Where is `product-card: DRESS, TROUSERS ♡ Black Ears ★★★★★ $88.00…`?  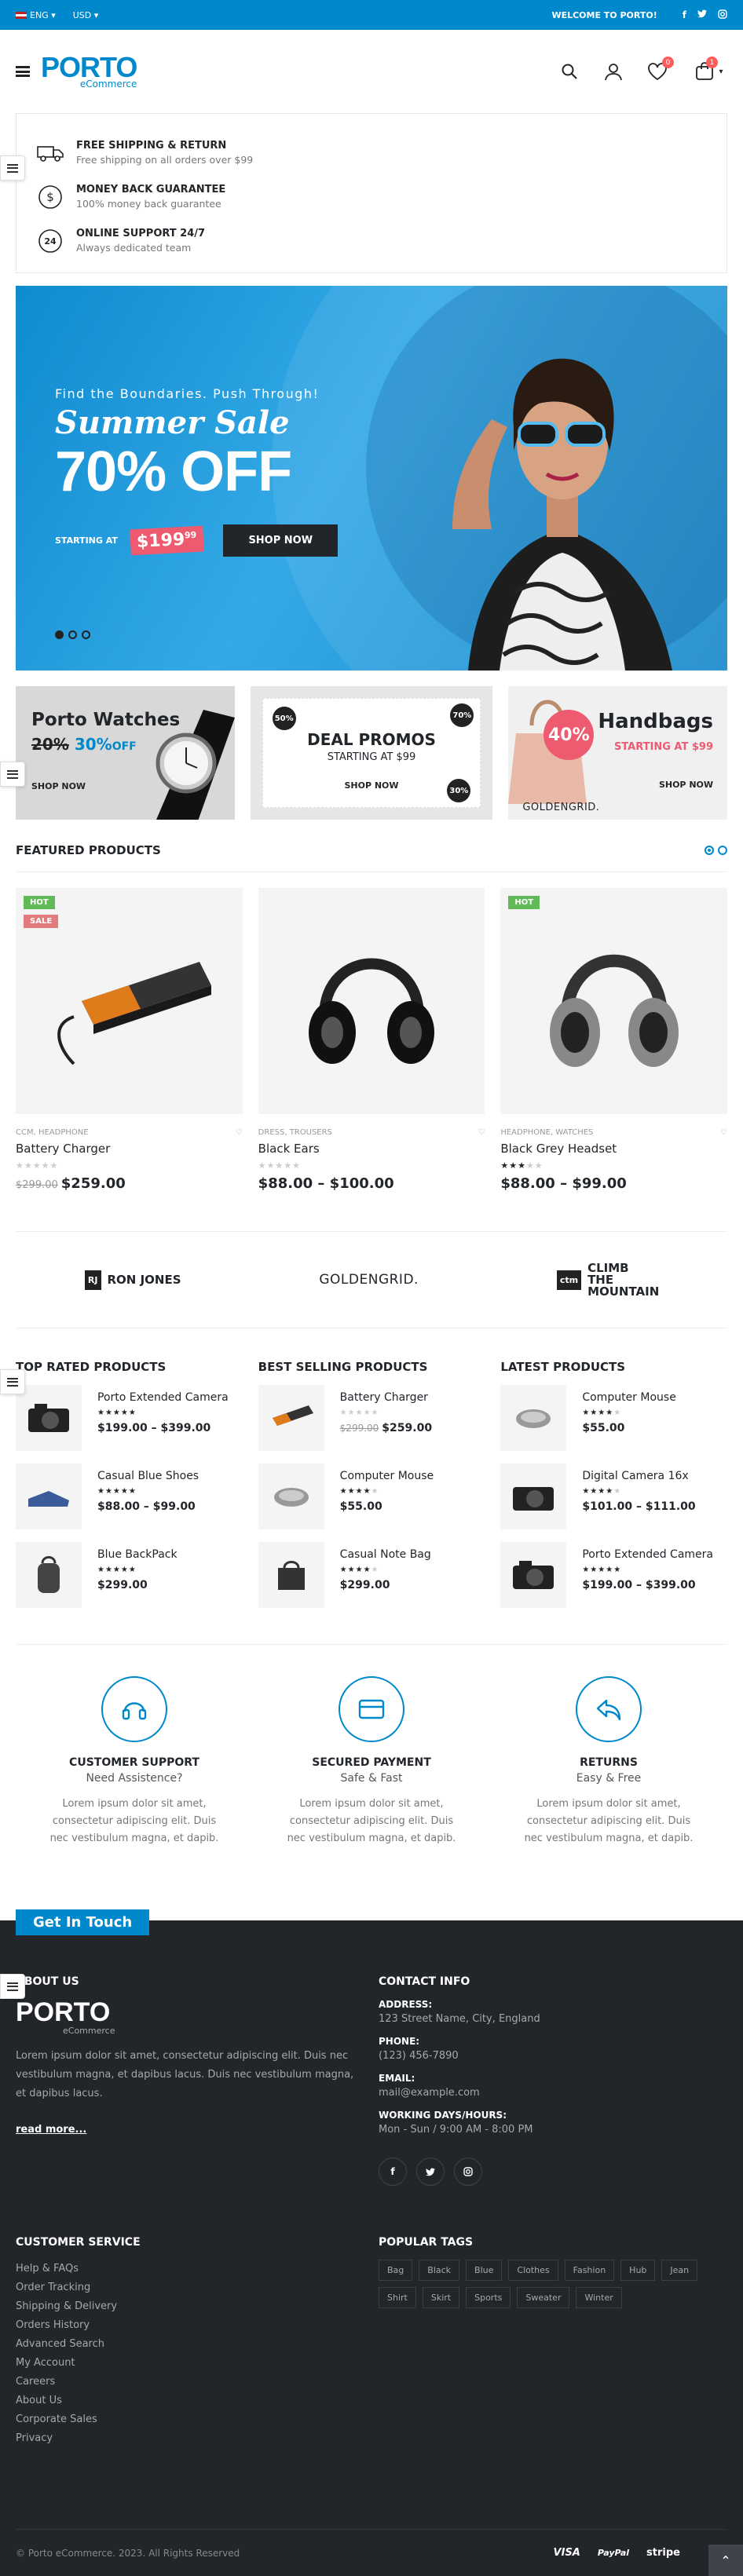 product-card: DRESS, TROUSERS ♡ Black Ears ★★★★★ $88.00… is located at coordinates (371, 1040).